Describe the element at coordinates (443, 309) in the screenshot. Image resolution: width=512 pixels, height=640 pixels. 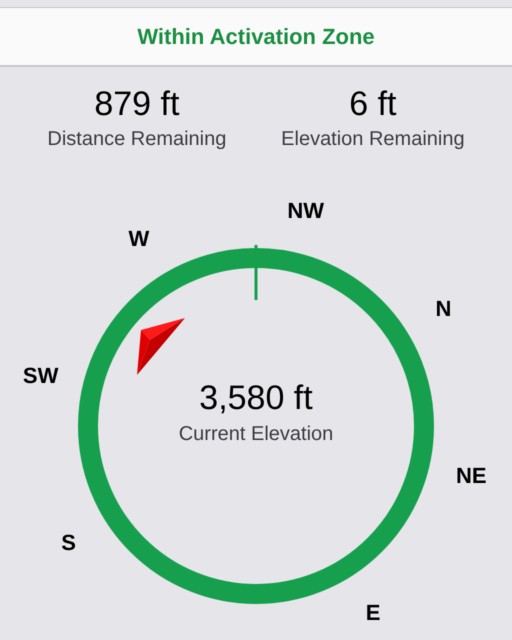
I see `direction-label: N` at that location.